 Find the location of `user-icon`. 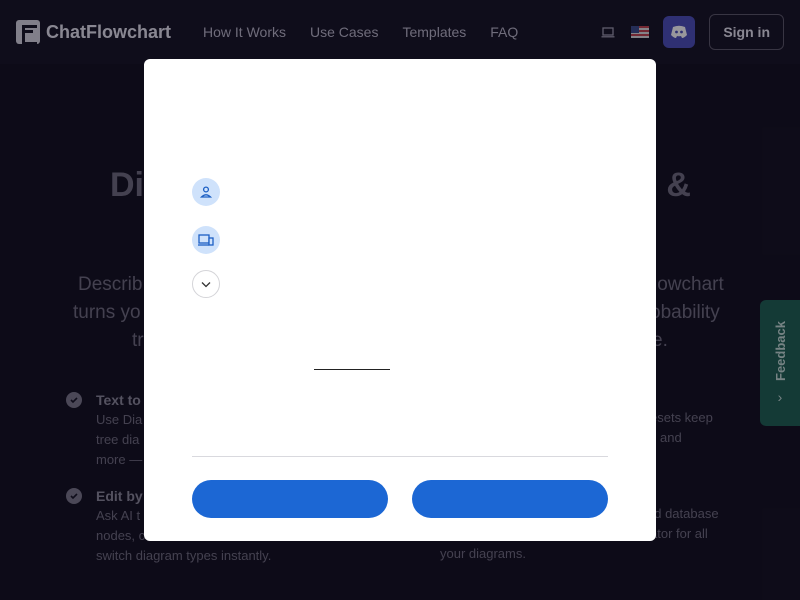

user-icon is located at coordinates (206, 192).